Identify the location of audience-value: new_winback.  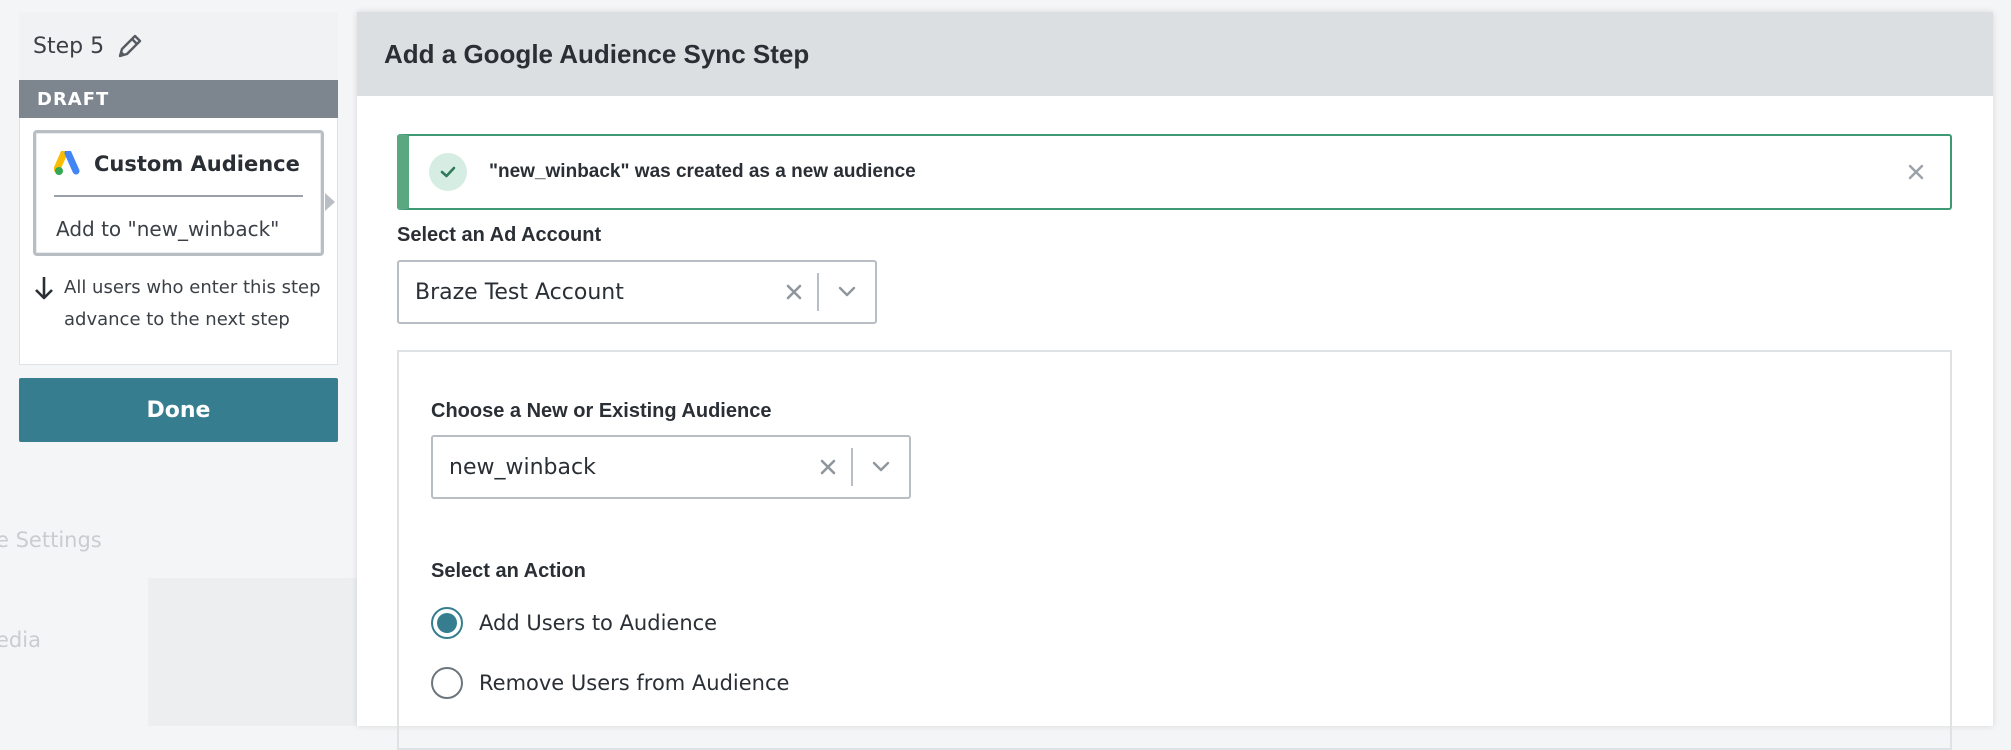
(522, 467).